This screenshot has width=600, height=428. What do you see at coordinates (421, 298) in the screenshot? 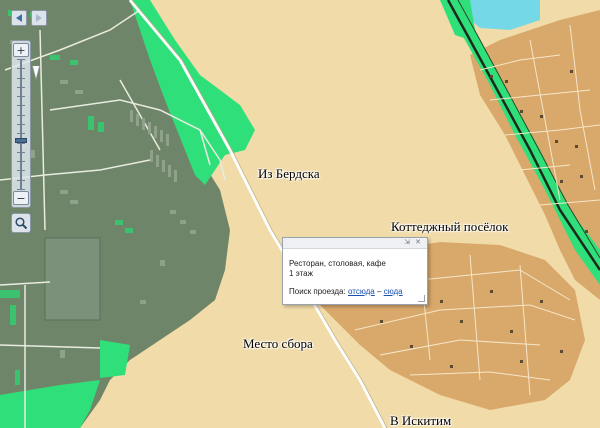
I see `popup-resize-handle` at bounding box center [421, 298].